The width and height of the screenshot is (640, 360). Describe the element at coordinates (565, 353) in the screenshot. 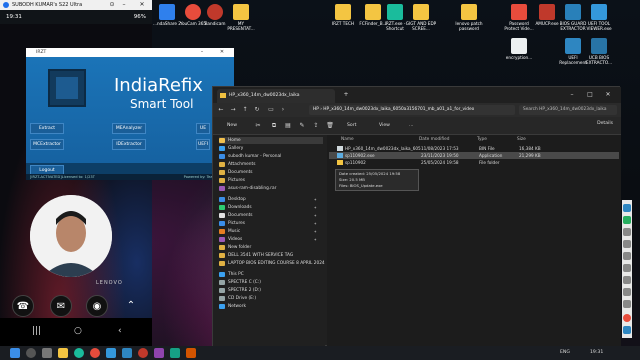

I see `language-indicator: ENG` at that location.